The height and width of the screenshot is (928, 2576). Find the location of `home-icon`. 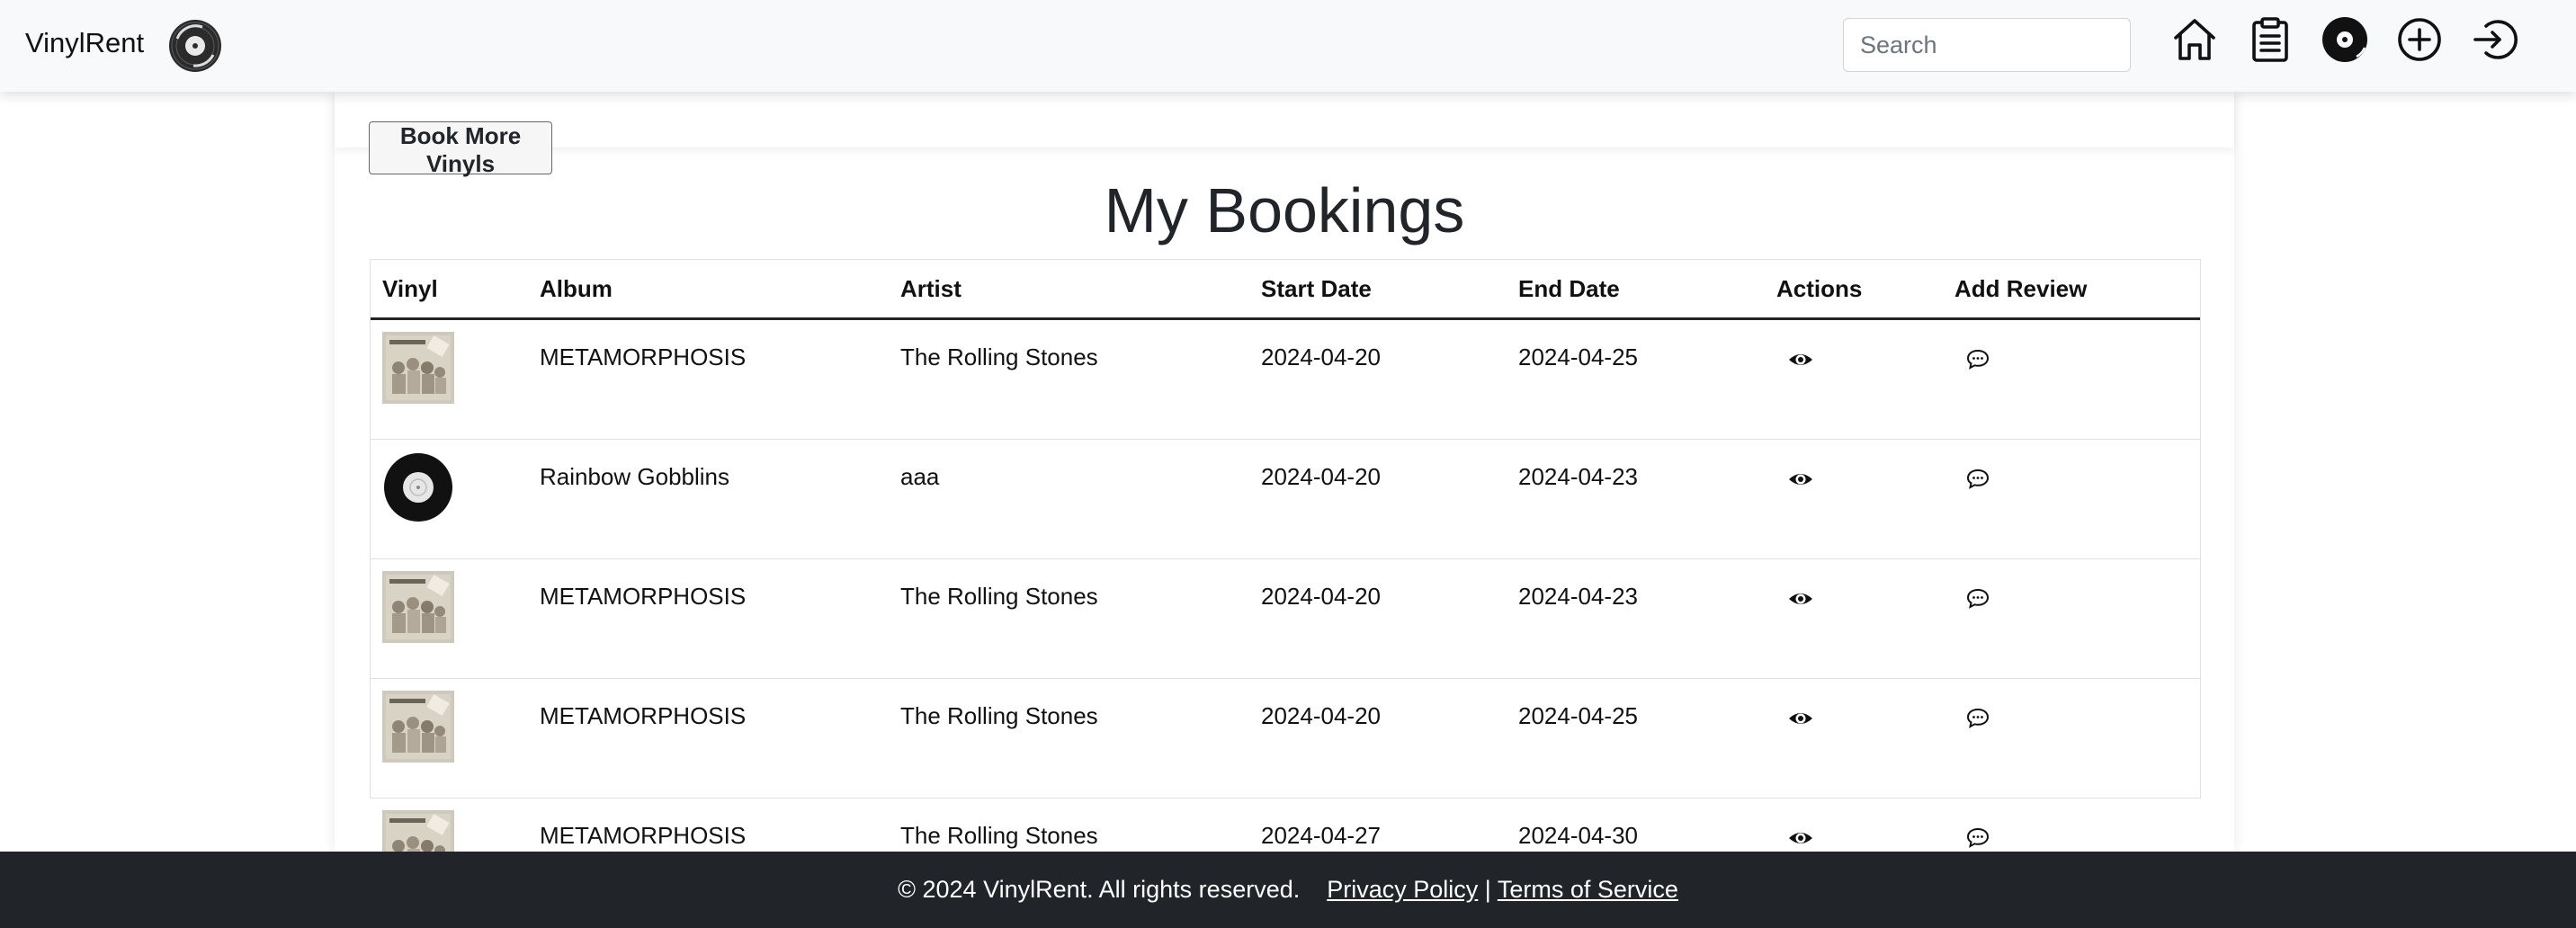

home-icon is located at coordinates (2194, 39).